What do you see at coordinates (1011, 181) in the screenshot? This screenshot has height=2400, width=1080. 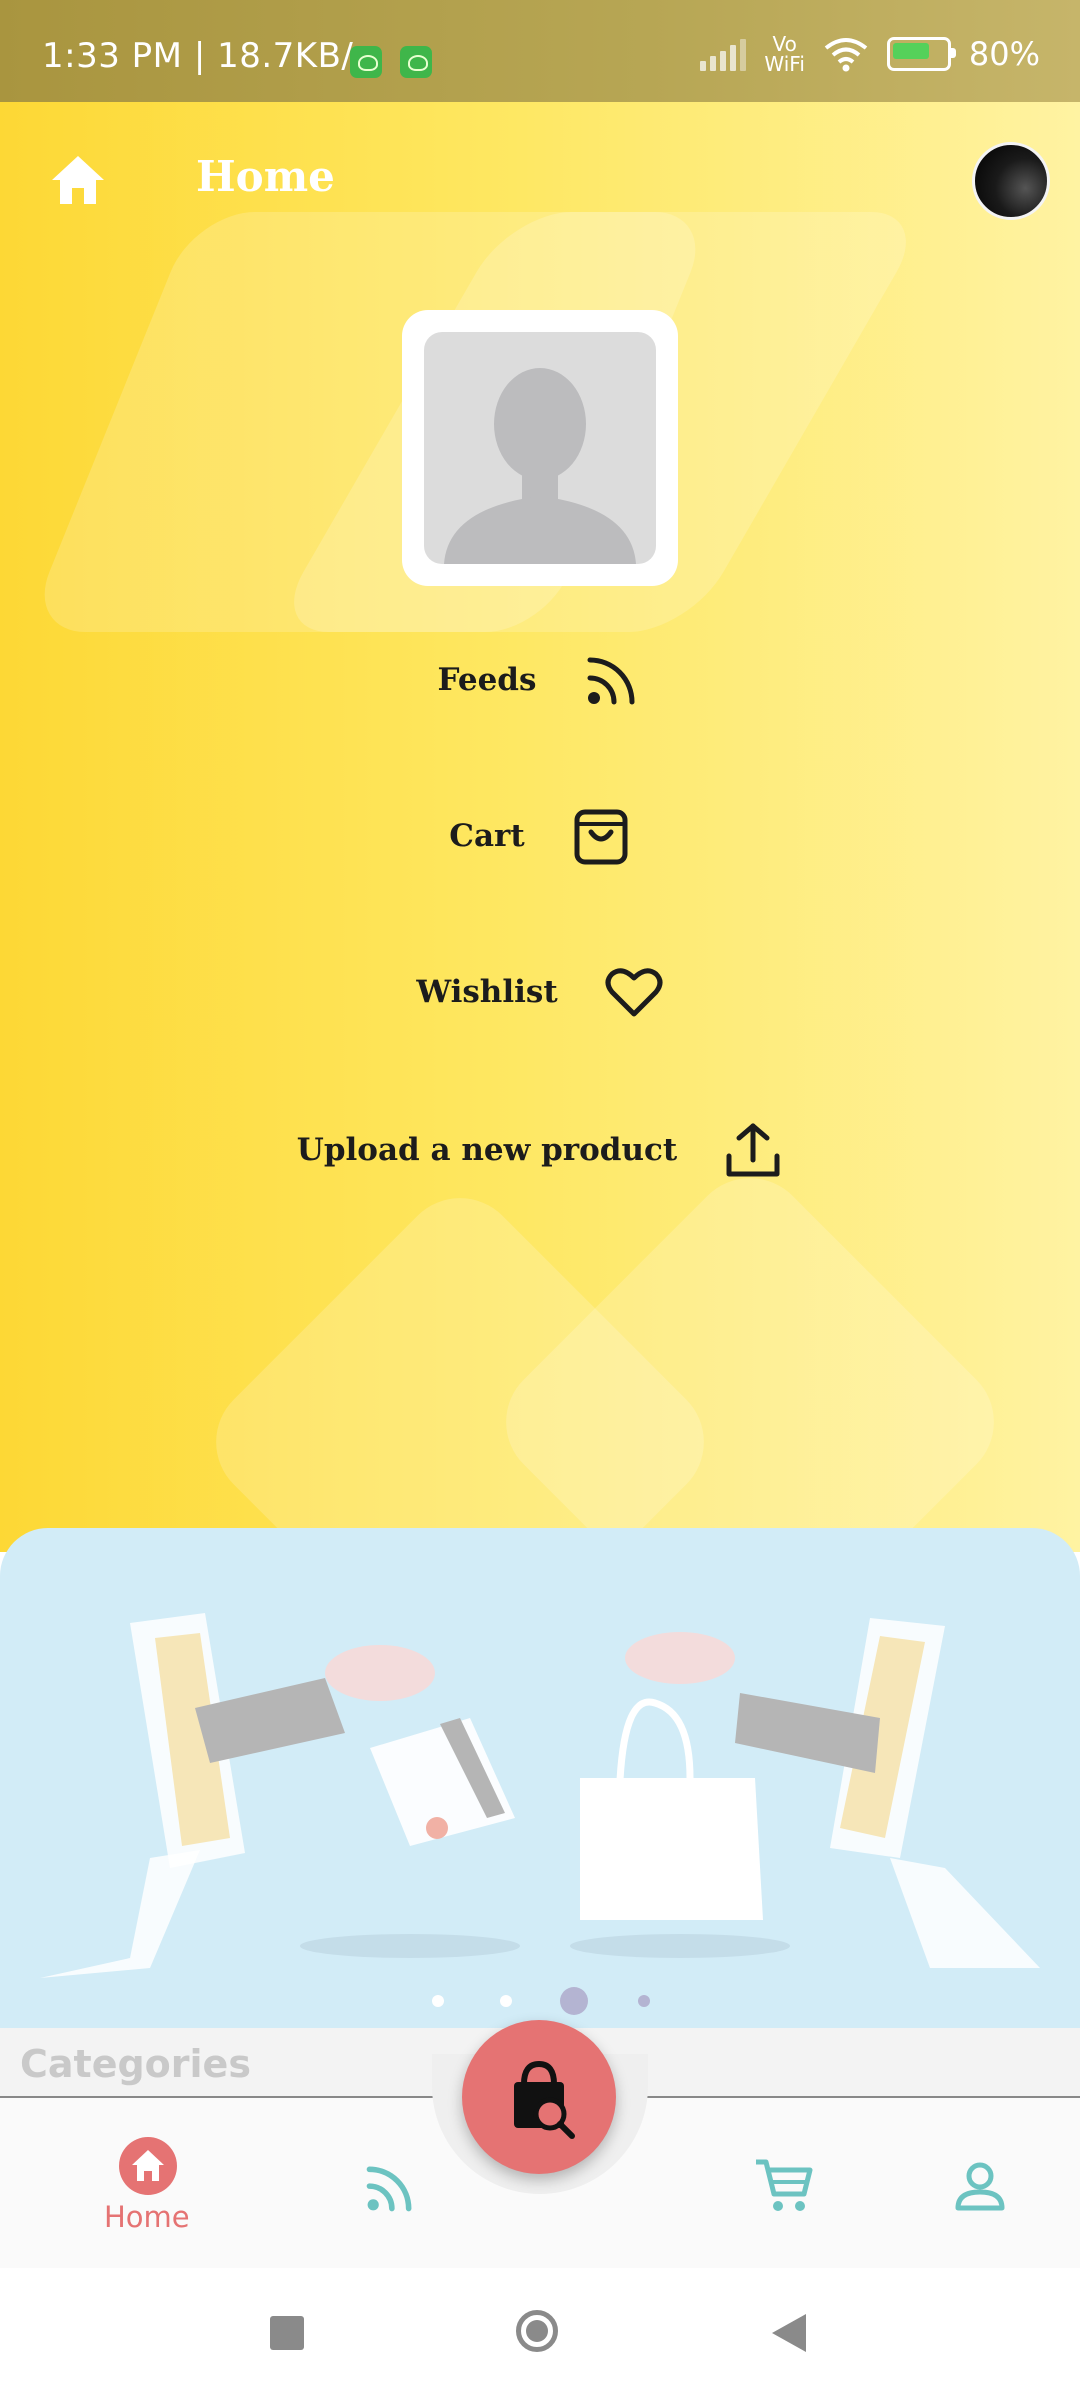 I see `user-avatar` at bounding box center [1011, 181].